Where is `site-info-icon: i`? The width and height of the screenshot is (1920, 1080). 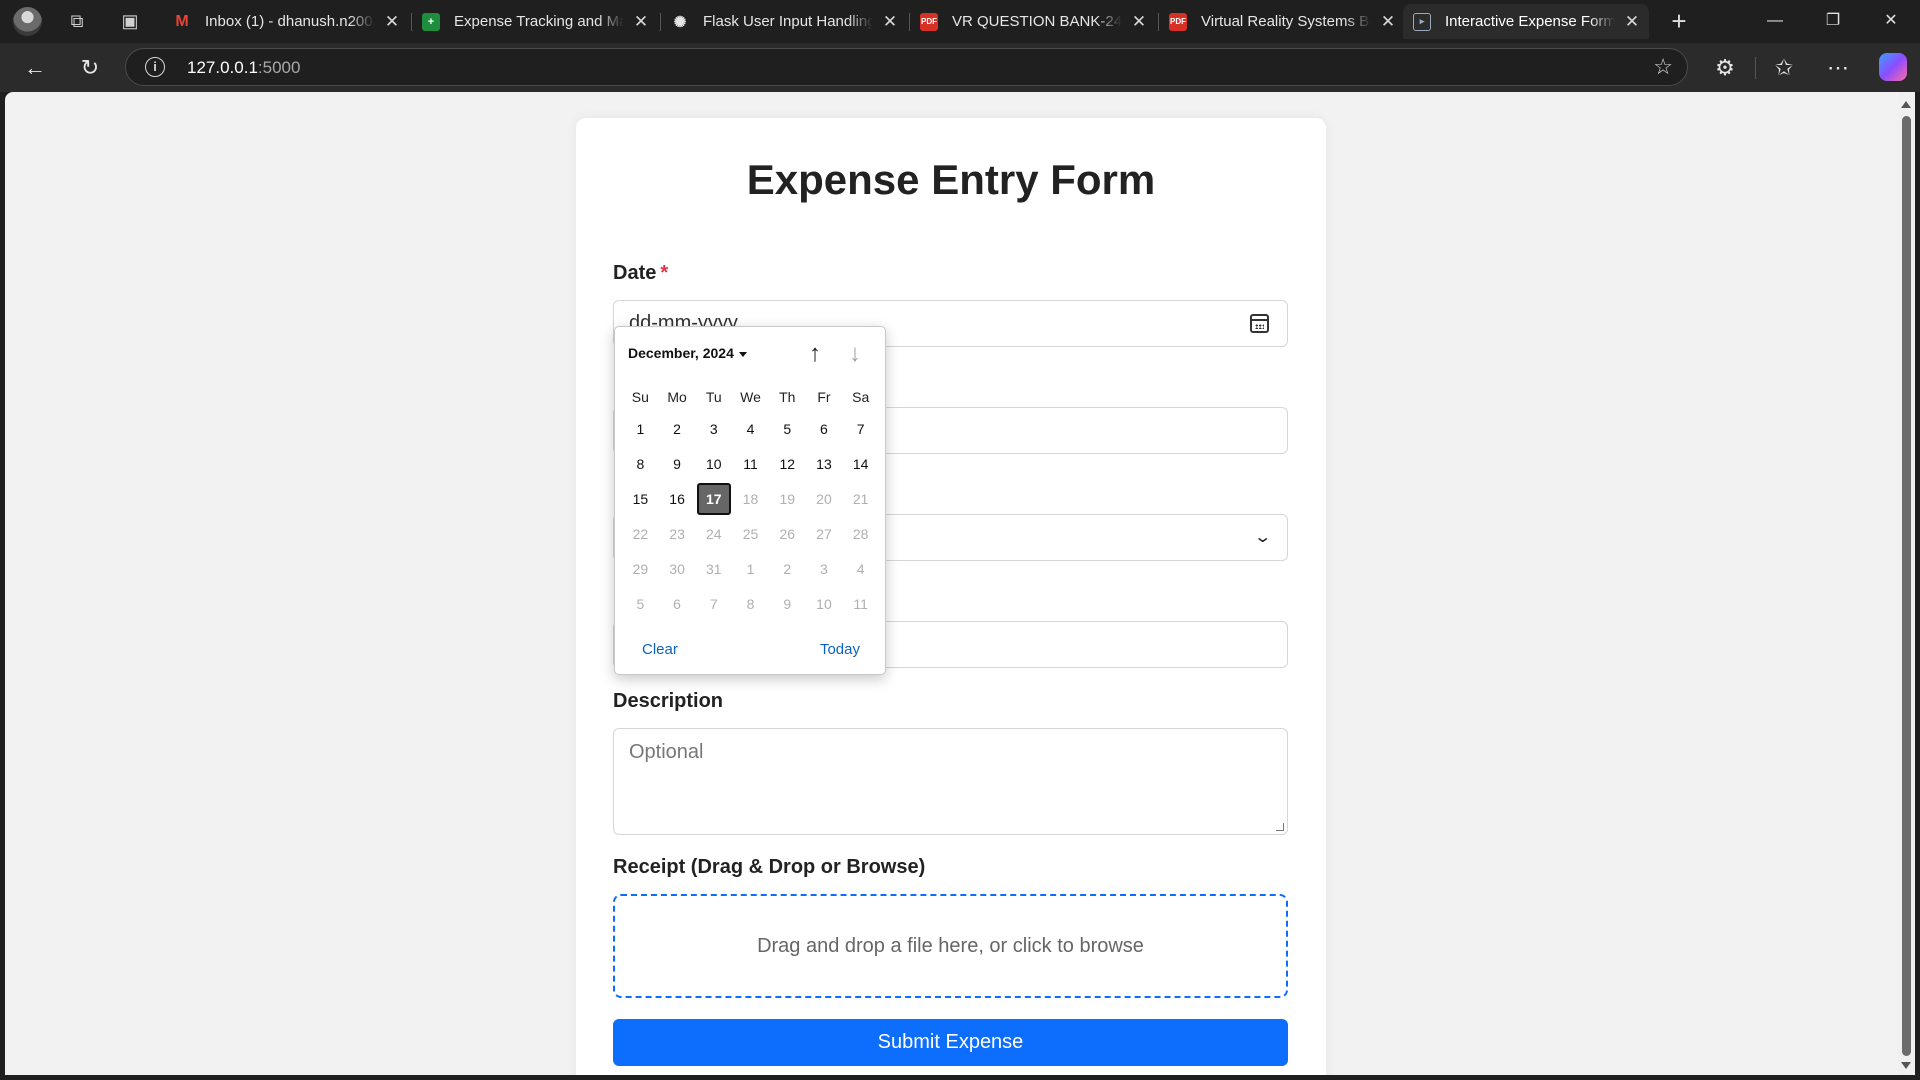 site-info-icon: i is located at coordinates (155, 67).